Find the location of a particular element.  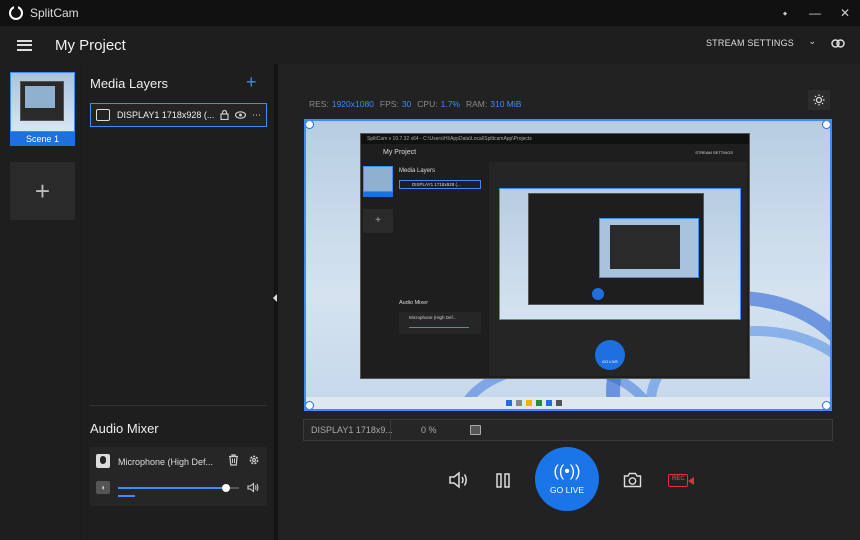

scene-thumbnail is located at coordinates (42, 102).